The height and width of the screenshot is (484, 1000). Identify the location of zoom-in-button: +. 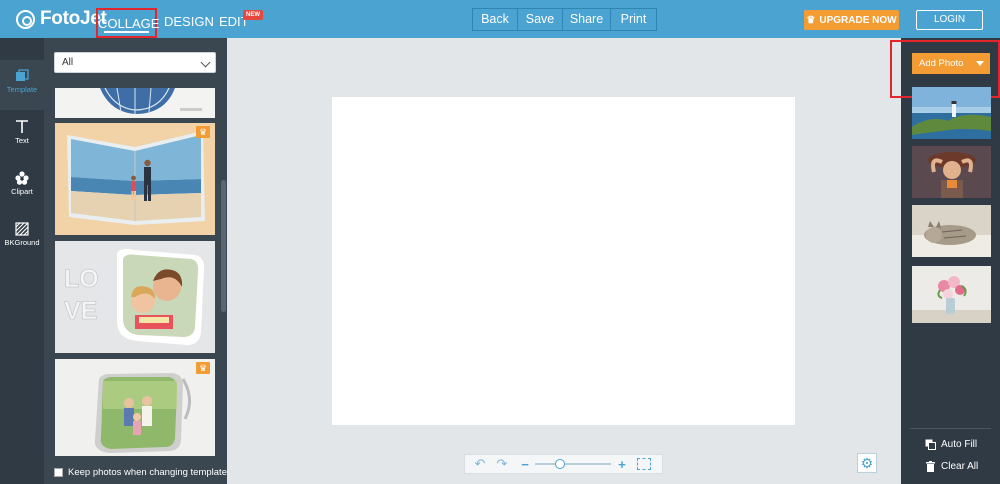
(622, 464).